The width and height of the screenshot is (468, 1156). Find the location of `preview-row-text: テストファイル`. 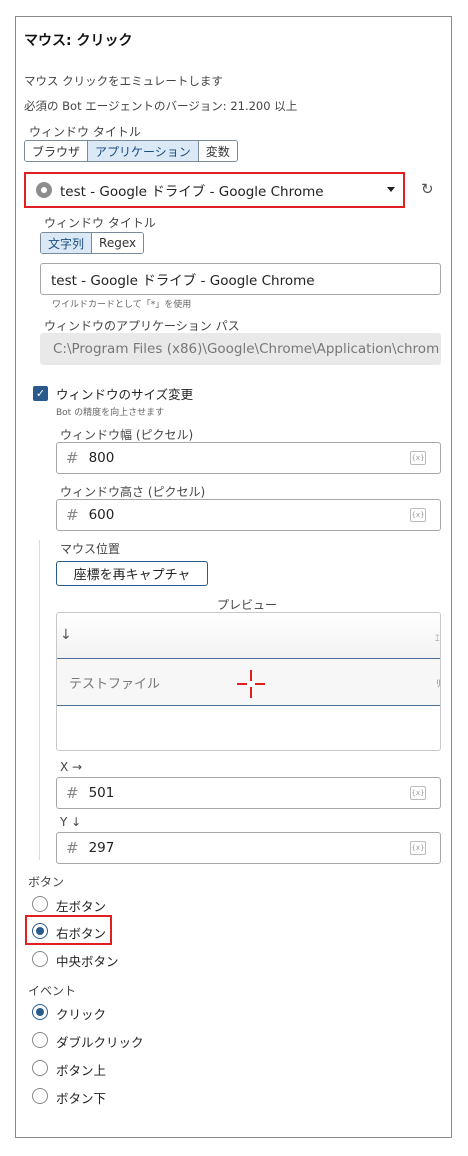

preview-row-text: テストファイル is located at coordinates (115, 684).